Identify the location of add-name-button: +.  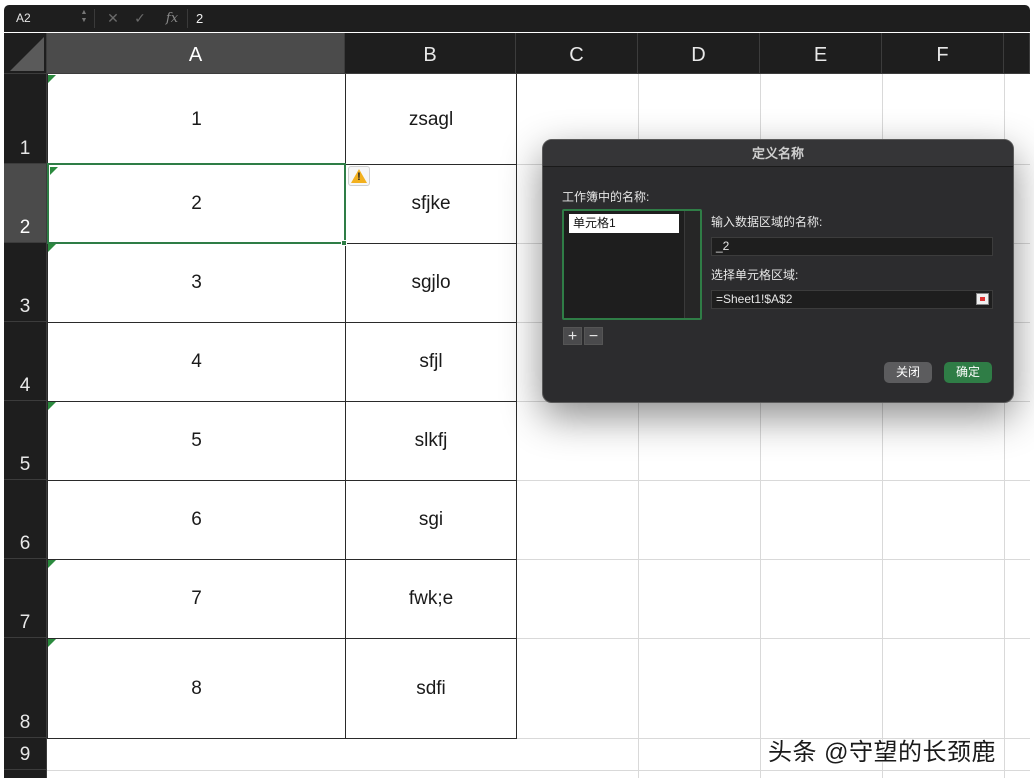
(572, 336).